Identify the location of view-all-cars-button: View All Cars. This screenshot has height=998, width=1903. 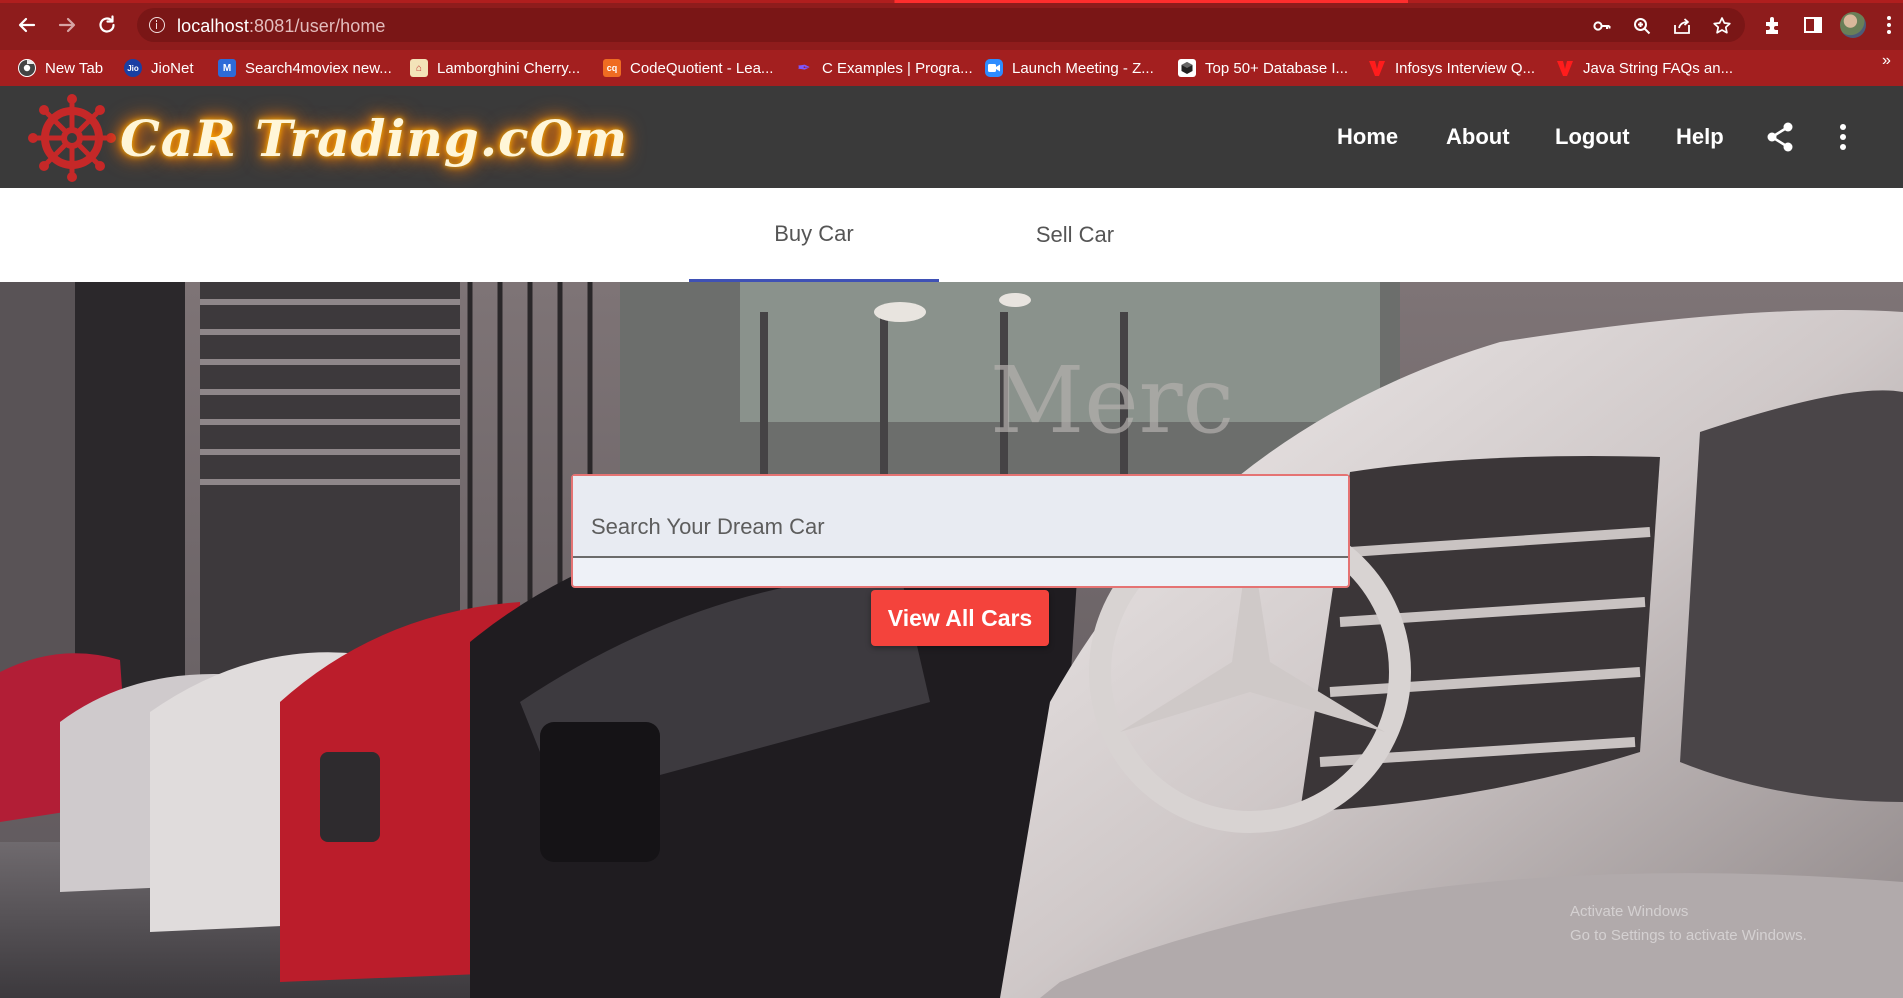
(960, 618).